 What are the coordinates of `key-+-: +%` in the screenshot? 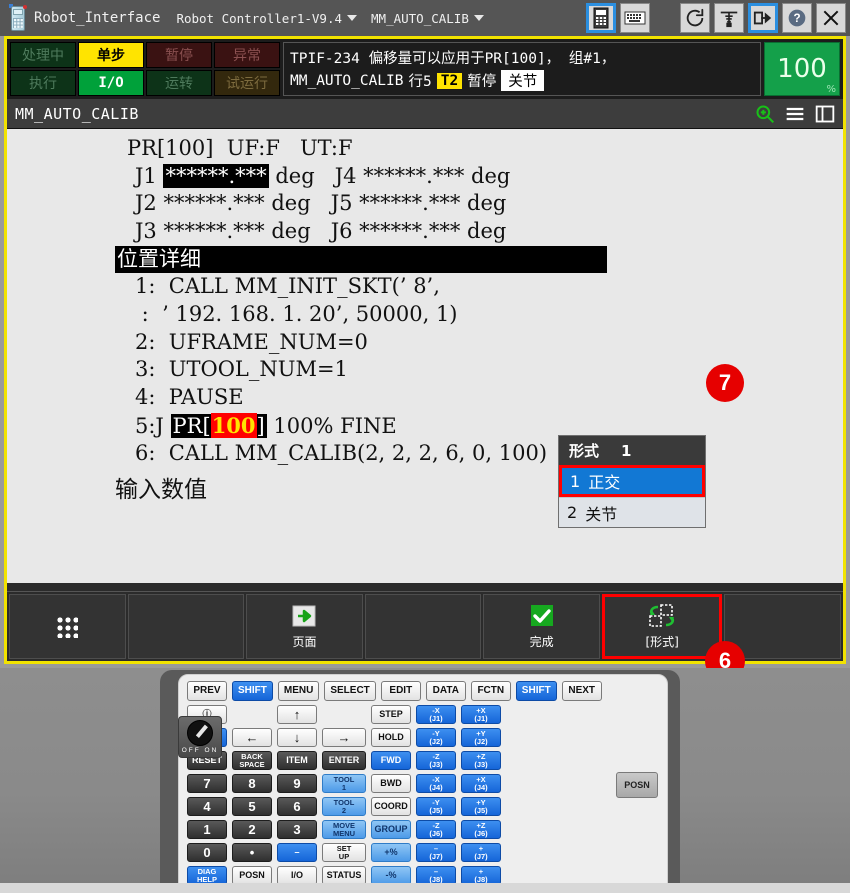 It's located at (391, 852).